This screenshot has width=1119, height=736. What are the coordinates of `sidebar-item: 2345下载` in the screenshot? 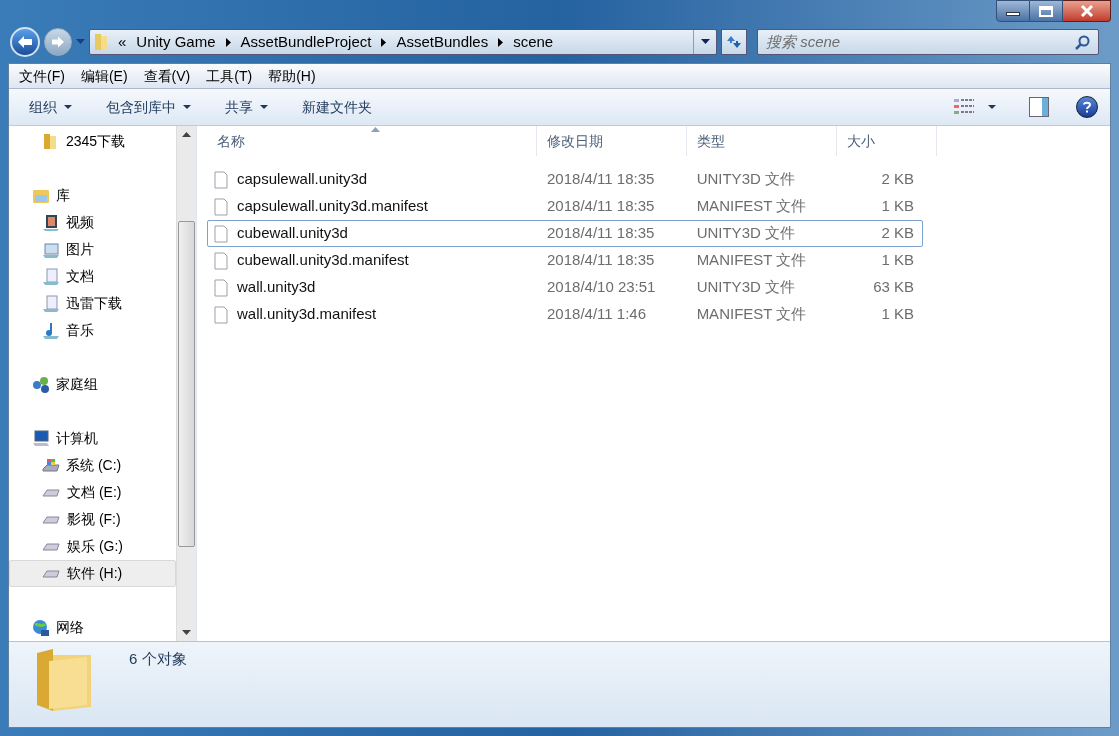 It's located at (92, 141).